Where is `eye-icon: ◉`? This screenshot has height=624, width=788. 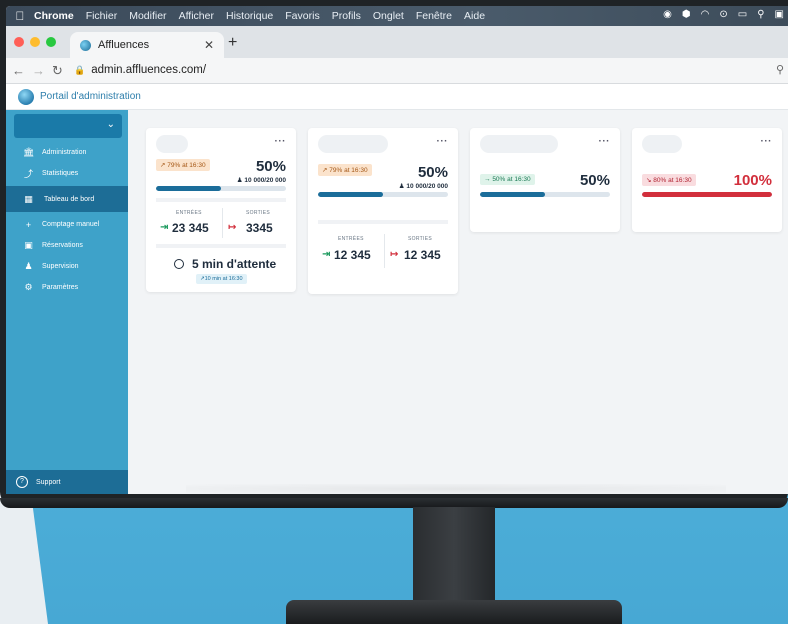 eye-icon: ◉ is located at coordinates (667, 14).